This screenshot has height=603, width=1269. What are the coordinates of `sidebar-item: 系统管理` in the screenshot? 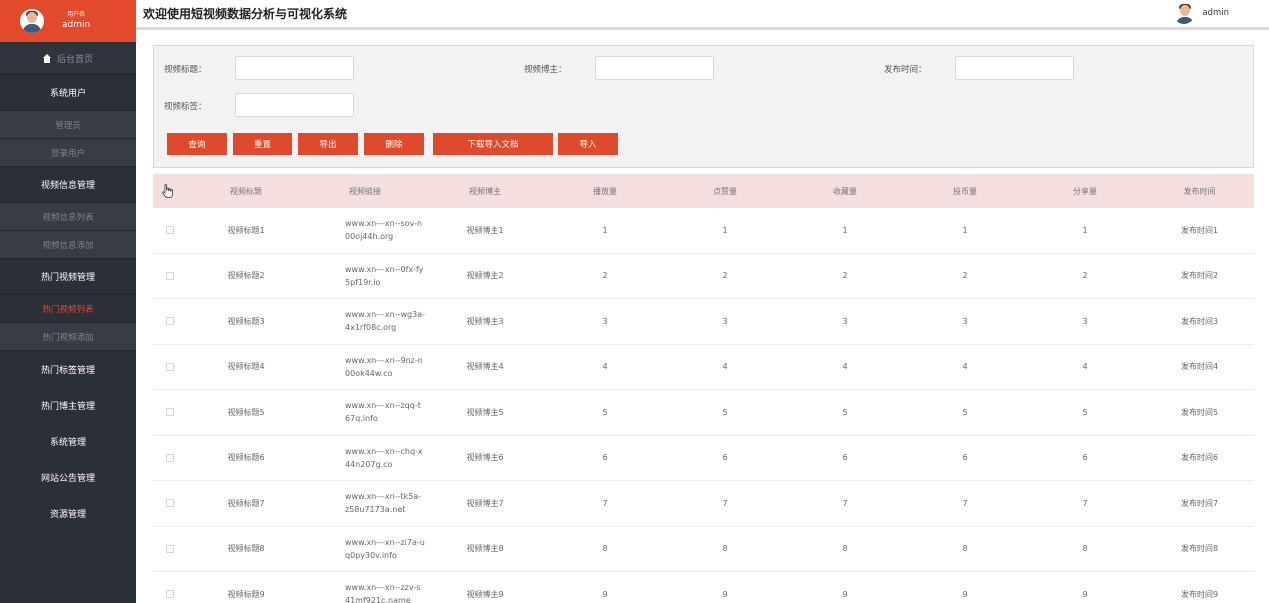 It's located at (68, 441).